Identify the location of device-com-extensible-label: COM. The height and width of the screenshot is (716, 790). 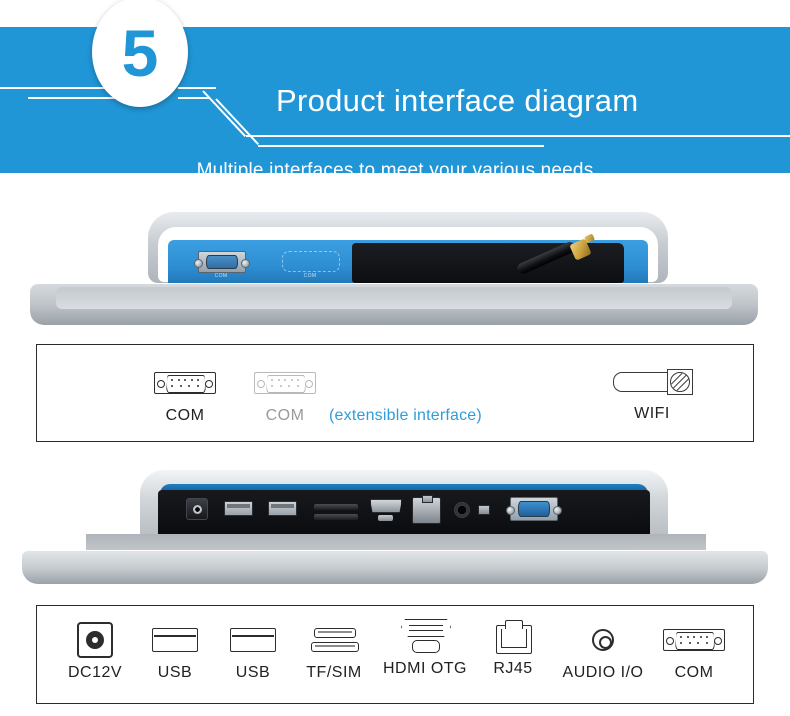
(310, 276).